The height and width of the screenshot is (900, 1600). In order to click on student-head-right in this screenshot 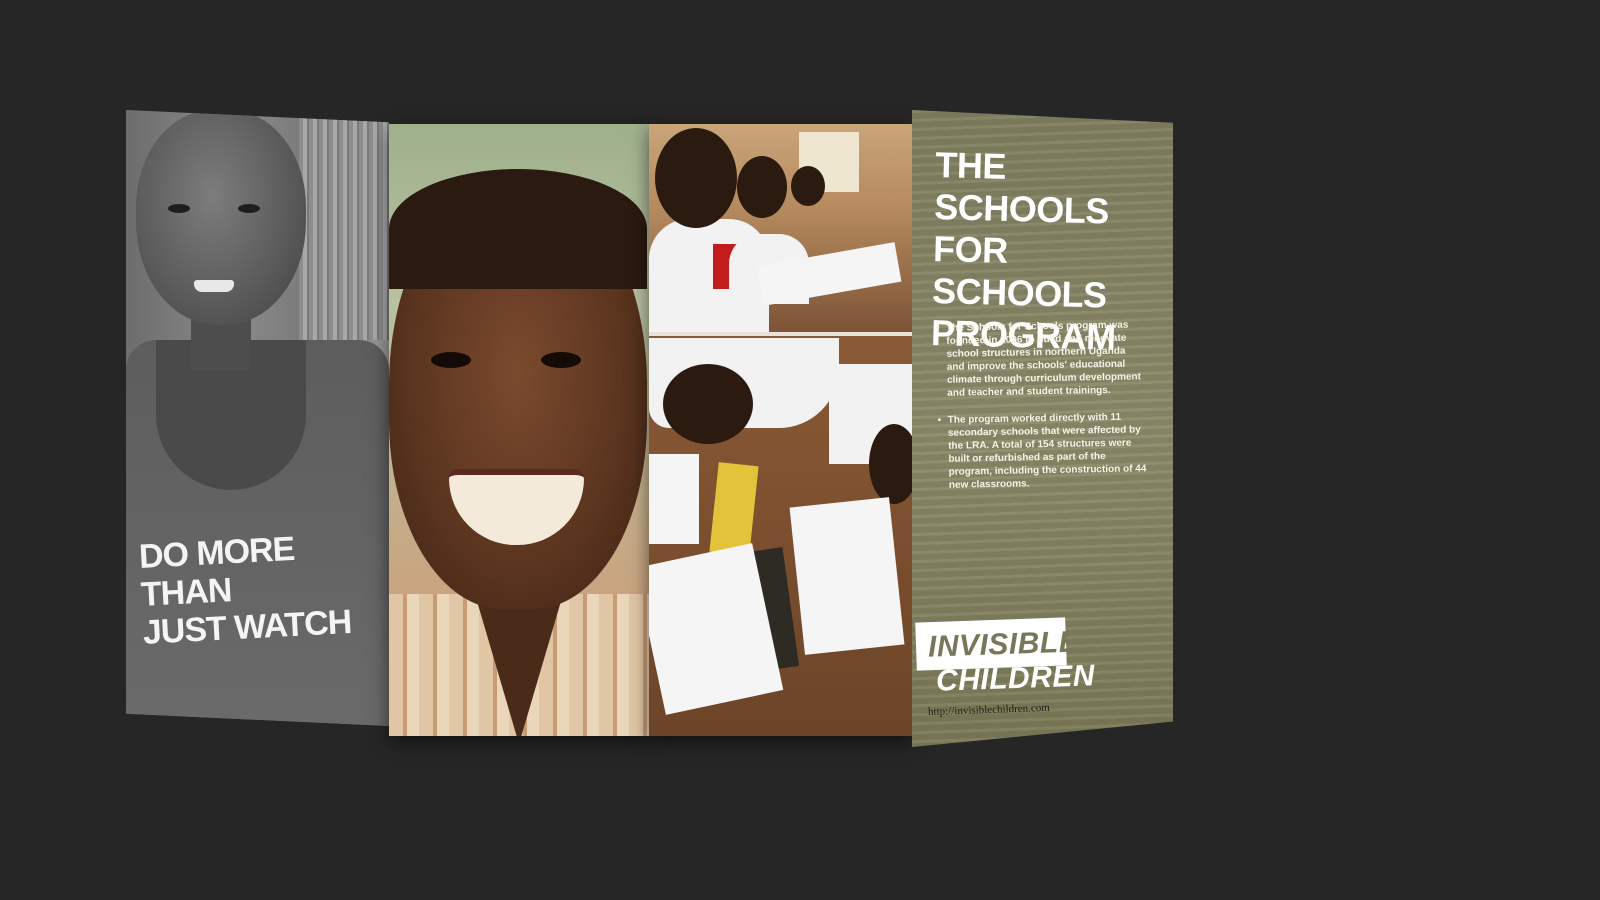, I will do `click(890, 464)`.